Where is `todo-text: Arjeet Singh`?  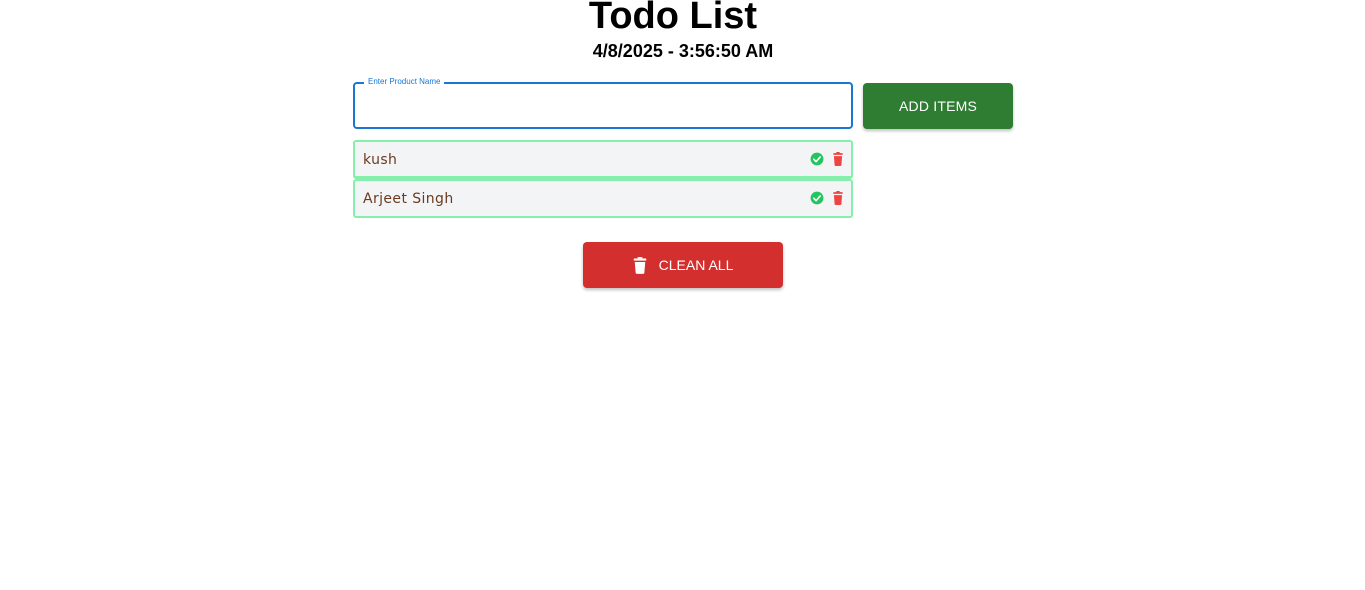 todo-text: Arjeet Singh is located at coordinates (408, 199).